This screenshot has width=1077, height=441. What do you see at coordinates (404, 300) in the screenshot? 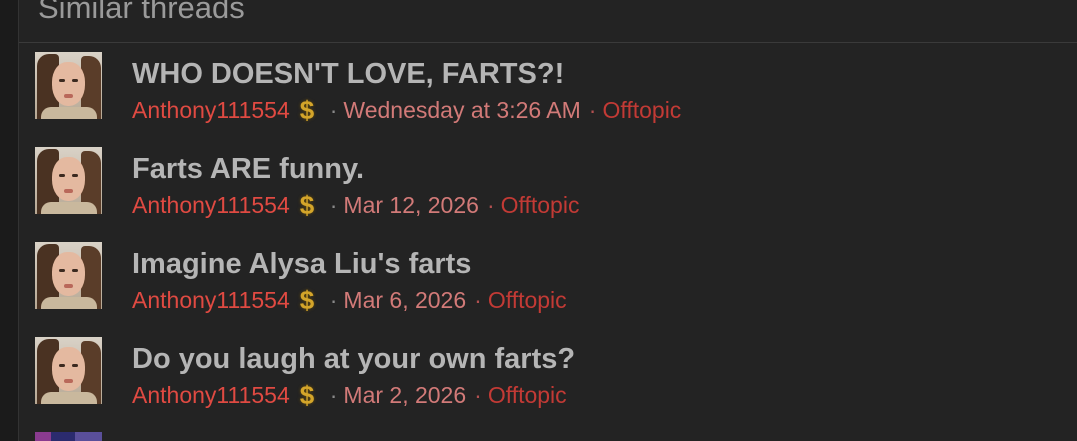
I see `thread-date-link: Mar 6, 2026` at bounding box center [404, 300].